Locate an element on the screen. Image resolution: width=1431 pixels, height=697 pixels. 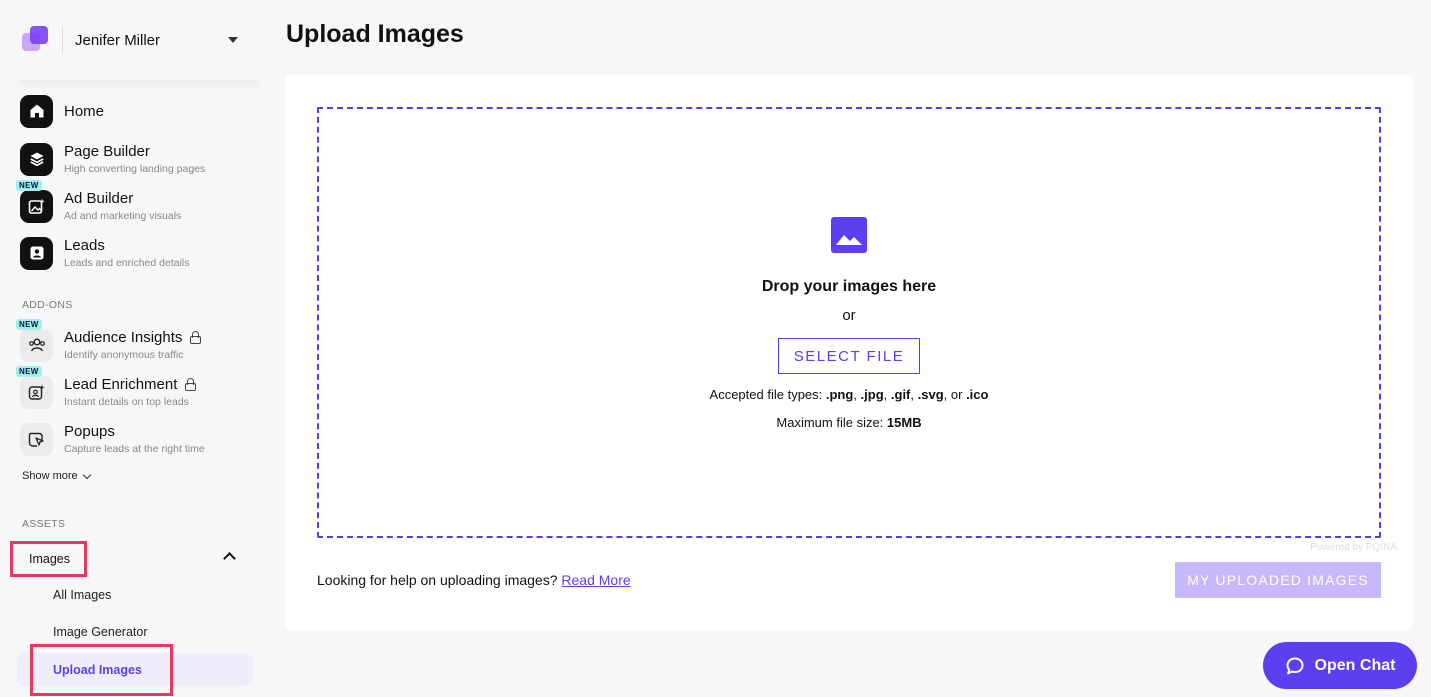
contact-icon is located at coordinates (36, 253).